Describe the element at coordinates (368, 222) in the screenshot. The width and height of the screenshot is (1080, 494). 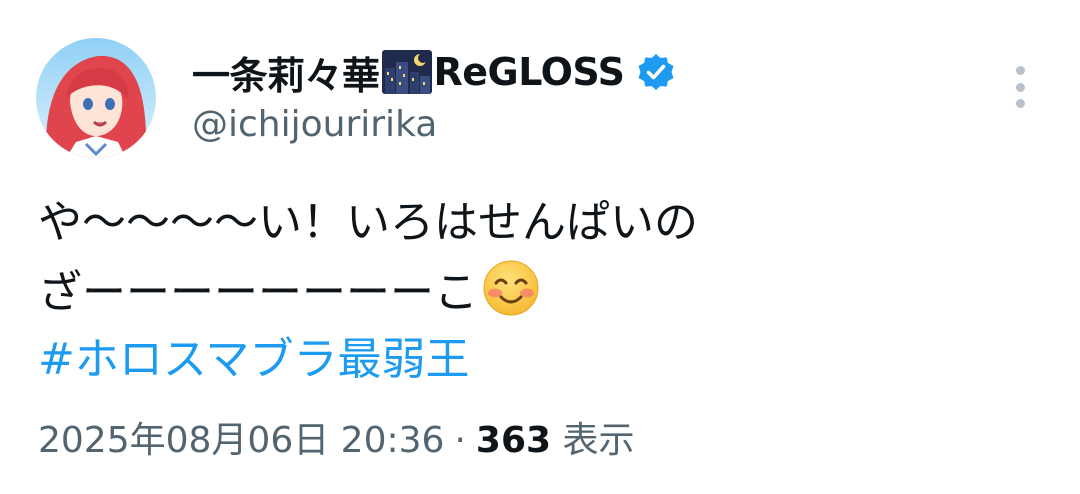
I see `tweet-text-line-1: や～～～～い！いろはせんぱいの` at that location.